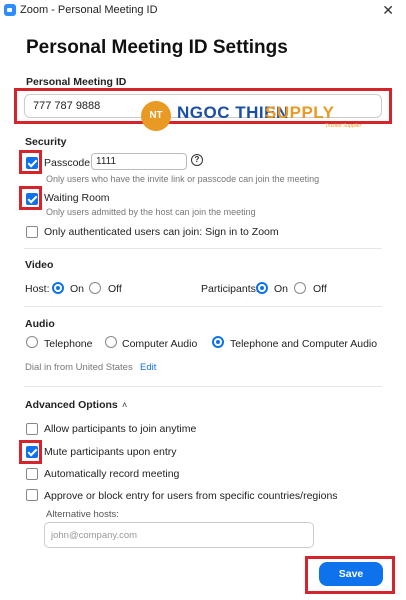 This screenshot has width=406, height=600. What do you see at coordinates (300, 112) in the screenshot?
I see `watermark-word-2: SUPPLY` at bounding box center [300, 112].